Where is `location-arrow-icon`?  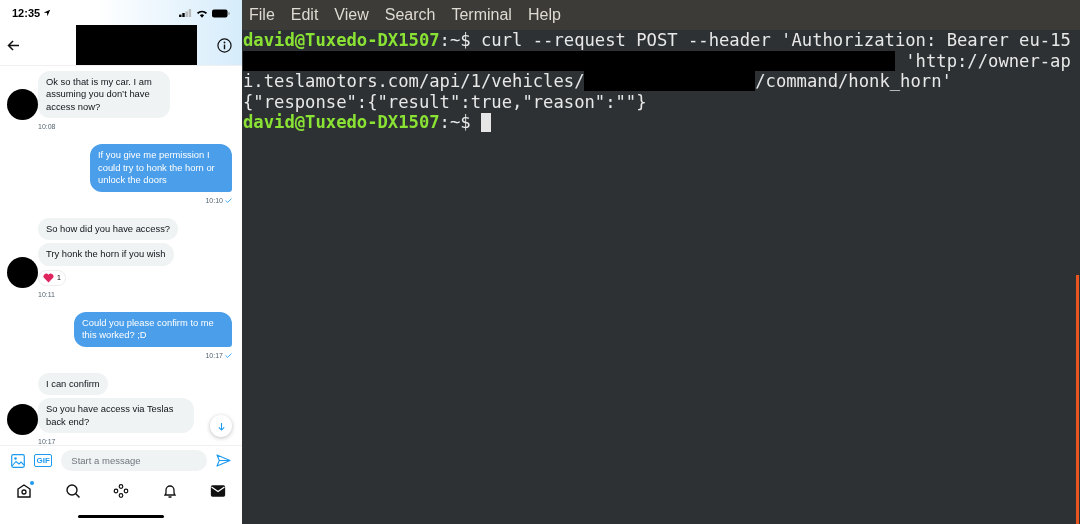 location-arrow-icon is located at coordinates (47, 13).